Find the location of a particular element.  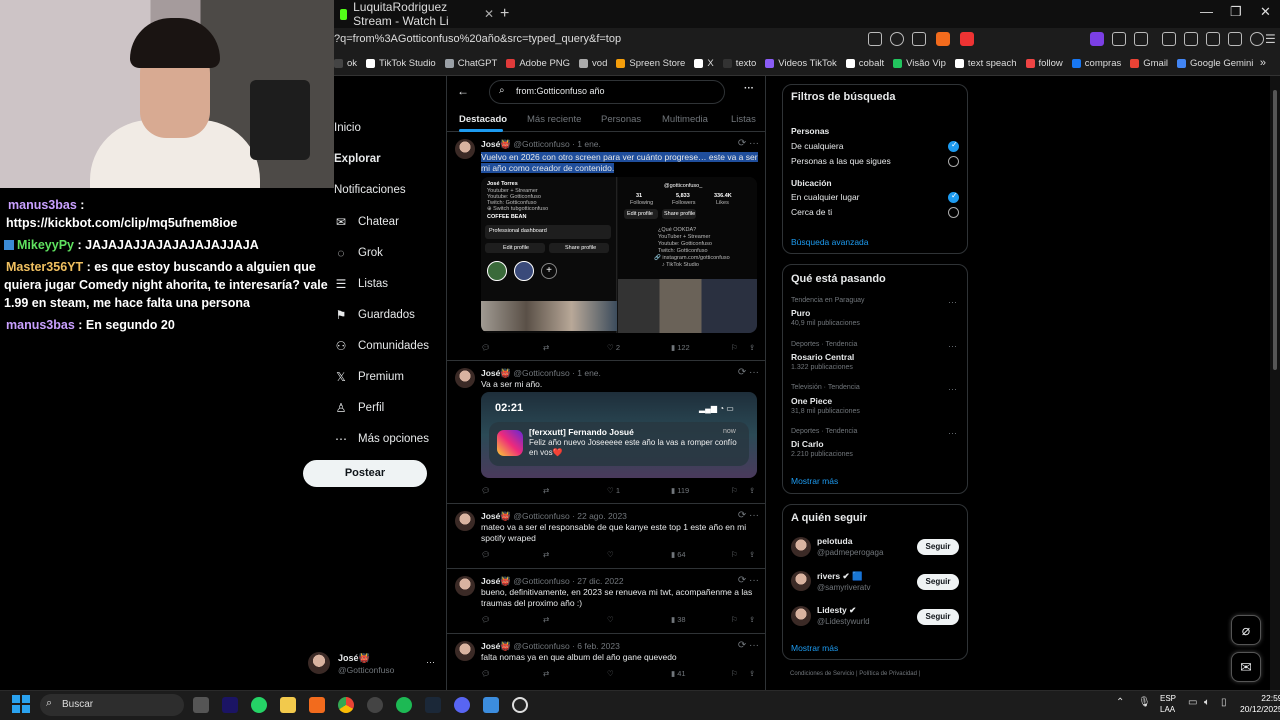

trend-name: Puro is located at coordinates (800, 313).